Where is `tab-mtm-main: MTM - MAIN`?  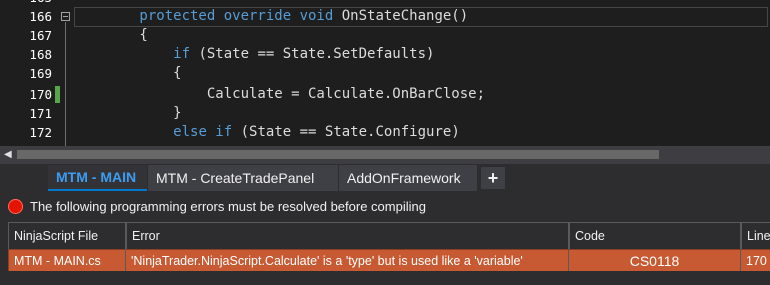 tab-mtm-main: MTM - MAIN is located at coordinates (97, 178).